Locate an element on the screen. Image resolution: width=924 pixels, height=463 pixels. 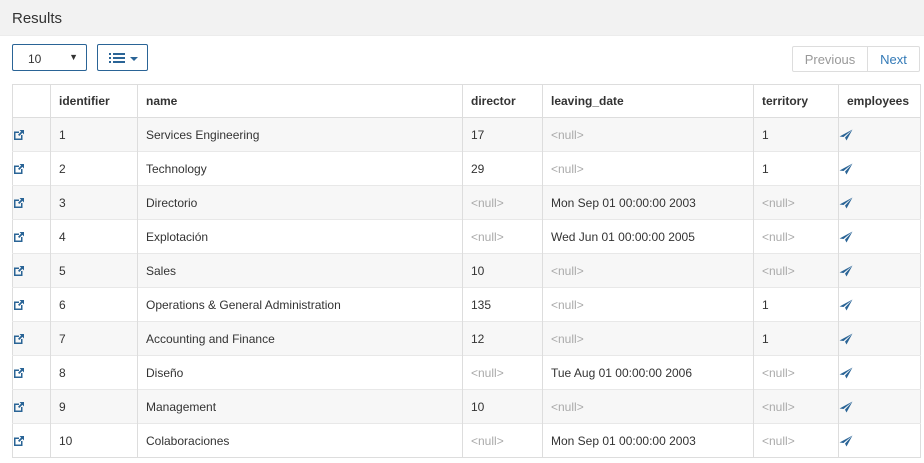
leaving-date-cell: Wed Jun 01 00:00:00 2005 is located at coordinates (648, 236).